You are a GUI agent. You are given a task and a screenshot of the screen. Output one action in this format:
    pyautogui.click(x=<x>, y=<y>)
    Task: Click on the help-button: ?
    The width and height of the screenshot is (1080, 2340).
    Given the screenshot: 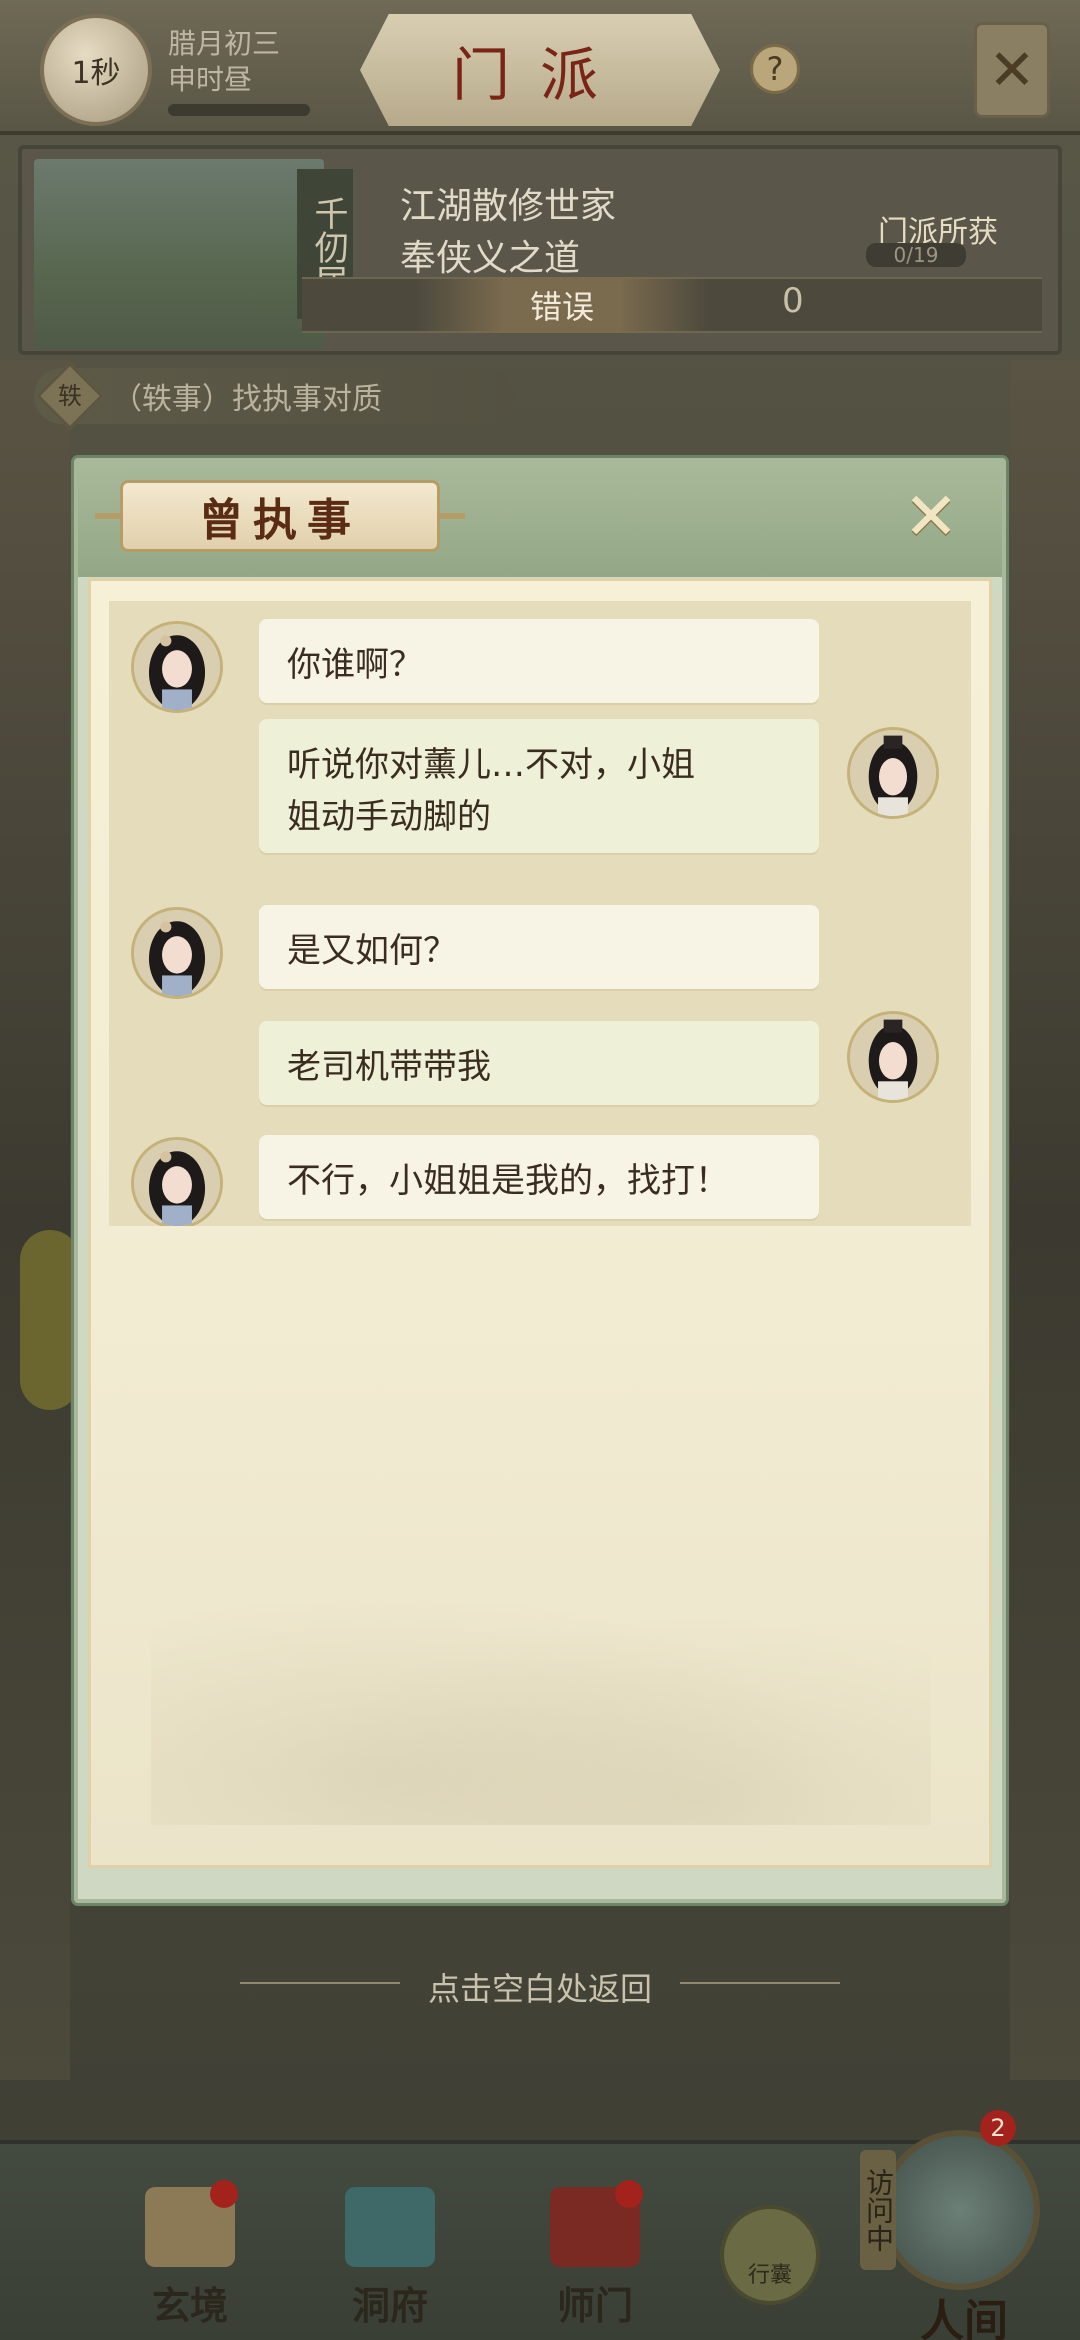 What is the action you would take?
    pyautogui.click(x=775, y=69)
    